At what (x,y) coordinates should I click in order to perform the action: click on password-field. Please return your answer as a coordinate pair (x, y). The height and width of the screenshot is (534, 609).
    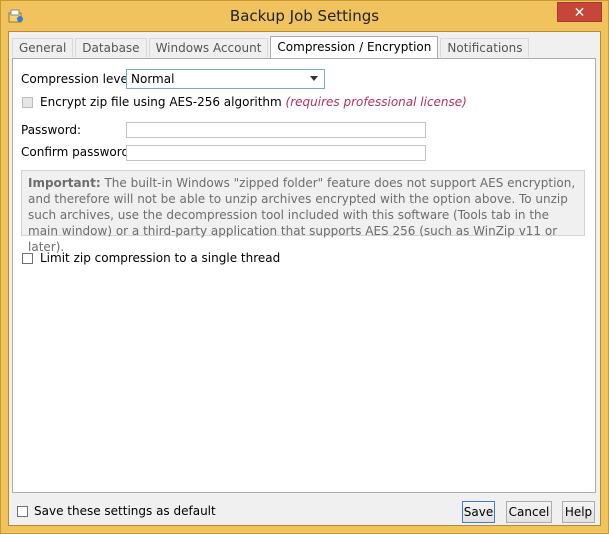
    Looking at the image, I should click on (276, 130).